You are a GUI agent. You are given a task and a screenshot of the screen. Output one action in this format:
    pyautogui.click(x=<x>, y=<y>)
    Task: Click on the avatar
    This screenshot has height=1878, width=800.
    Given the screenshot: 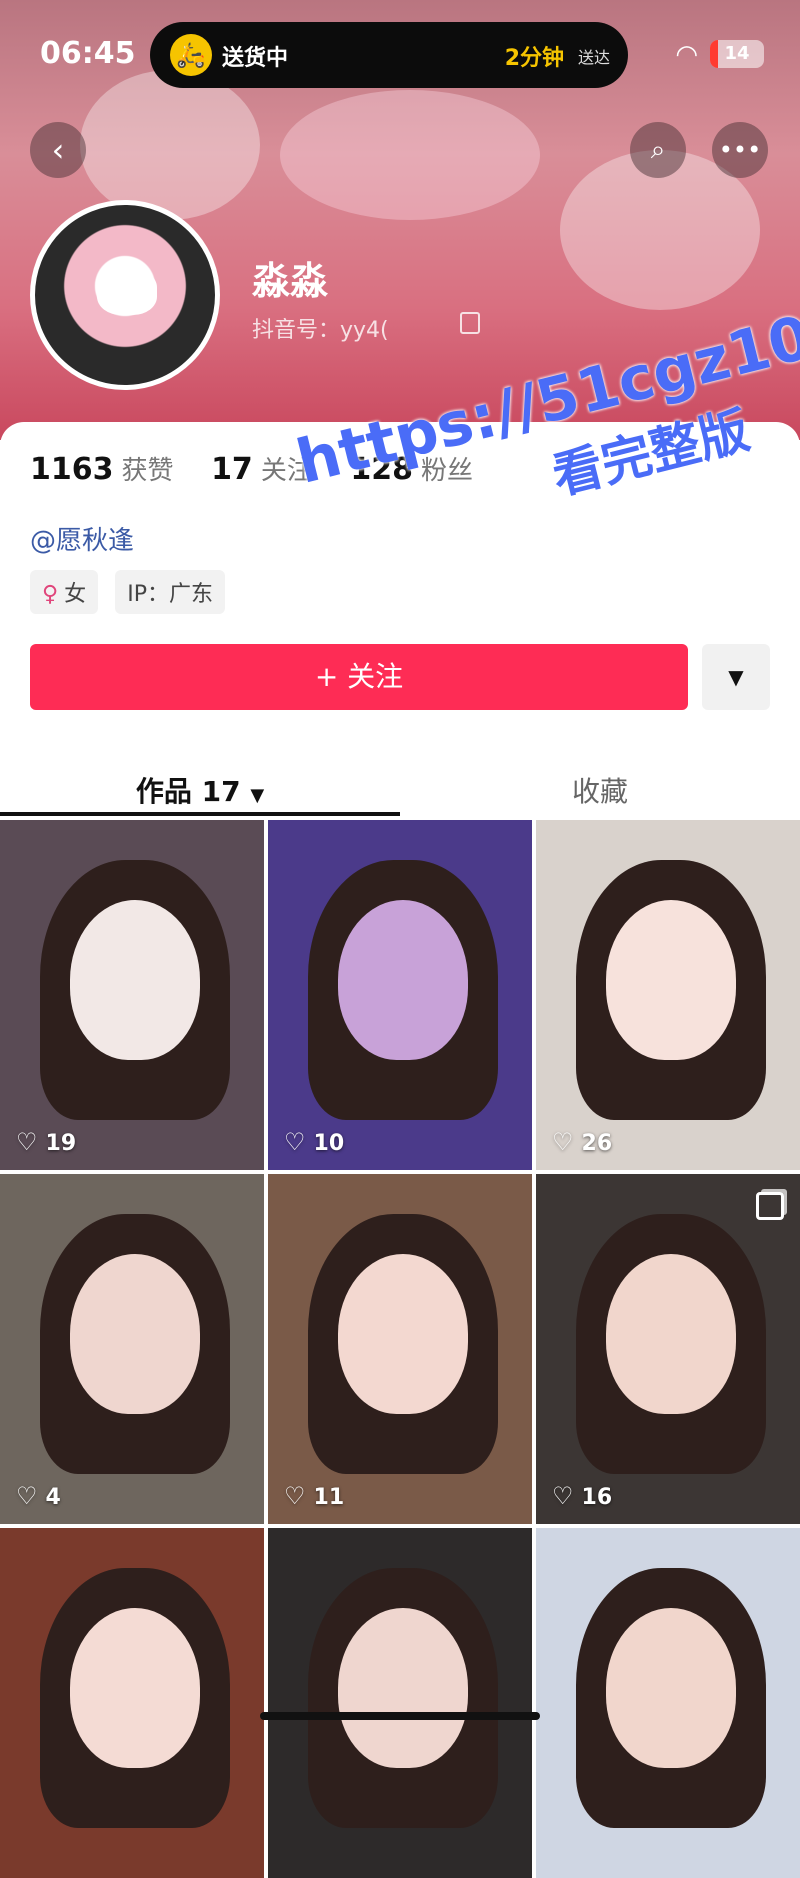 What is the action you would take?
    pyautogui.click(x=125, y=295)
    